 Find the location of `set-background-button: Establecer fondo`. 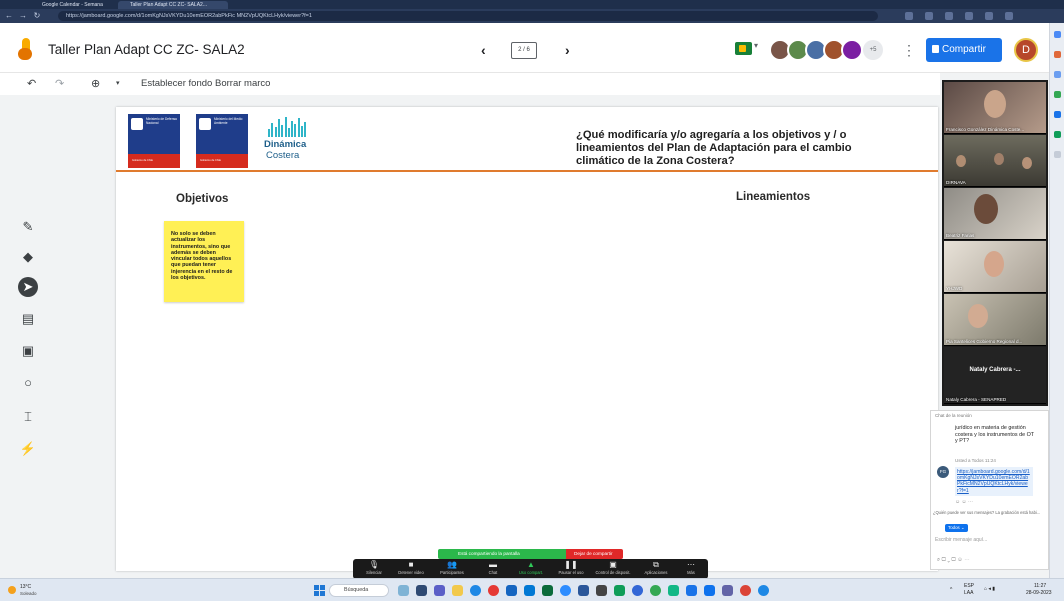

set-background-button: Establecer fondo is located at coordinates (176, 84).